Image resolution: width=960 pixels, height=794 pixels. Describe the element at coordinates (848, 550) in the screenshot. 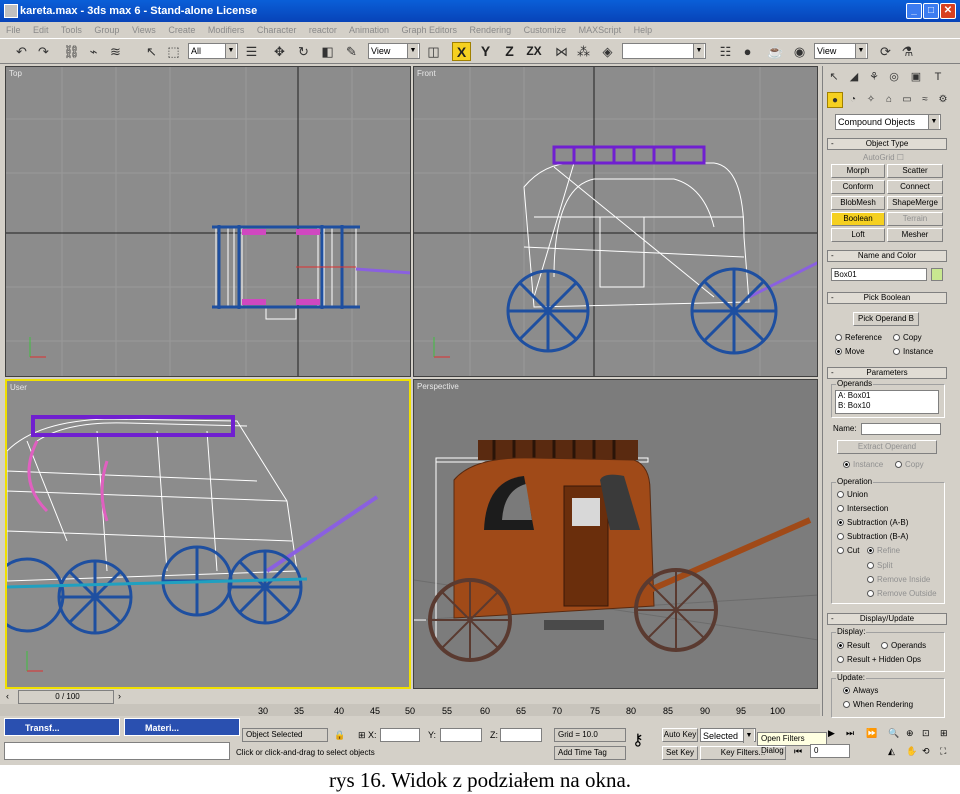

I see `cut-radio: Cut` at that location.